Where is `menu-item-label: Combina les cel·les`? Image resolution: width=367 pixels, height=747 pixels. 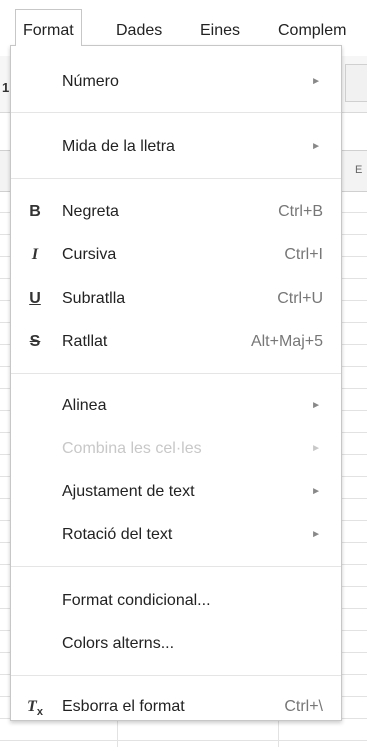 menu-item-label: Combina les cel·les is located at coordinates (132, 448).